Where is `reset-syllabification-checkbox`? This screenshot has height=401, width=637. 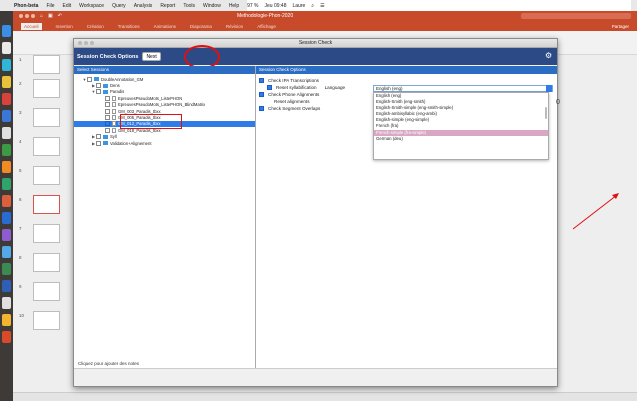
reset-syllabification-checkbox is located at coordinates (269, 87).